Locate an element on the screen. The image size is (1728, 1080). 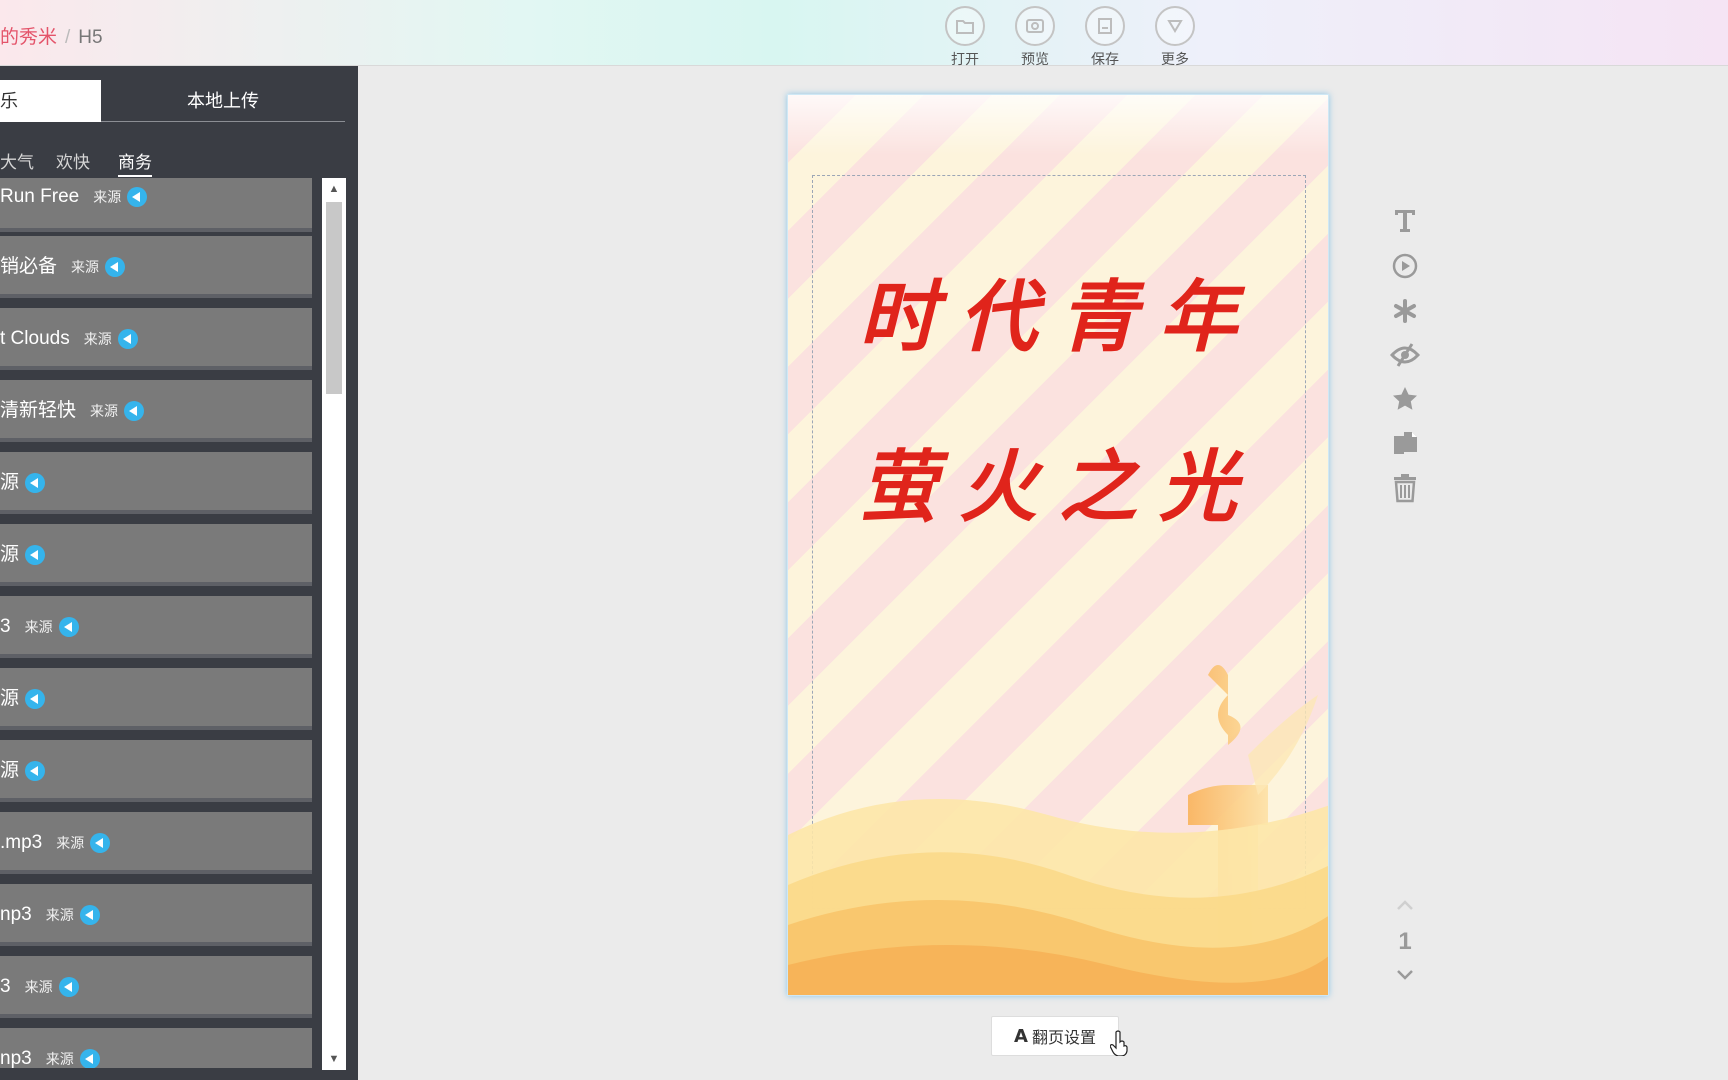
more-button: 更多 is located at coordinates (1175, 37).